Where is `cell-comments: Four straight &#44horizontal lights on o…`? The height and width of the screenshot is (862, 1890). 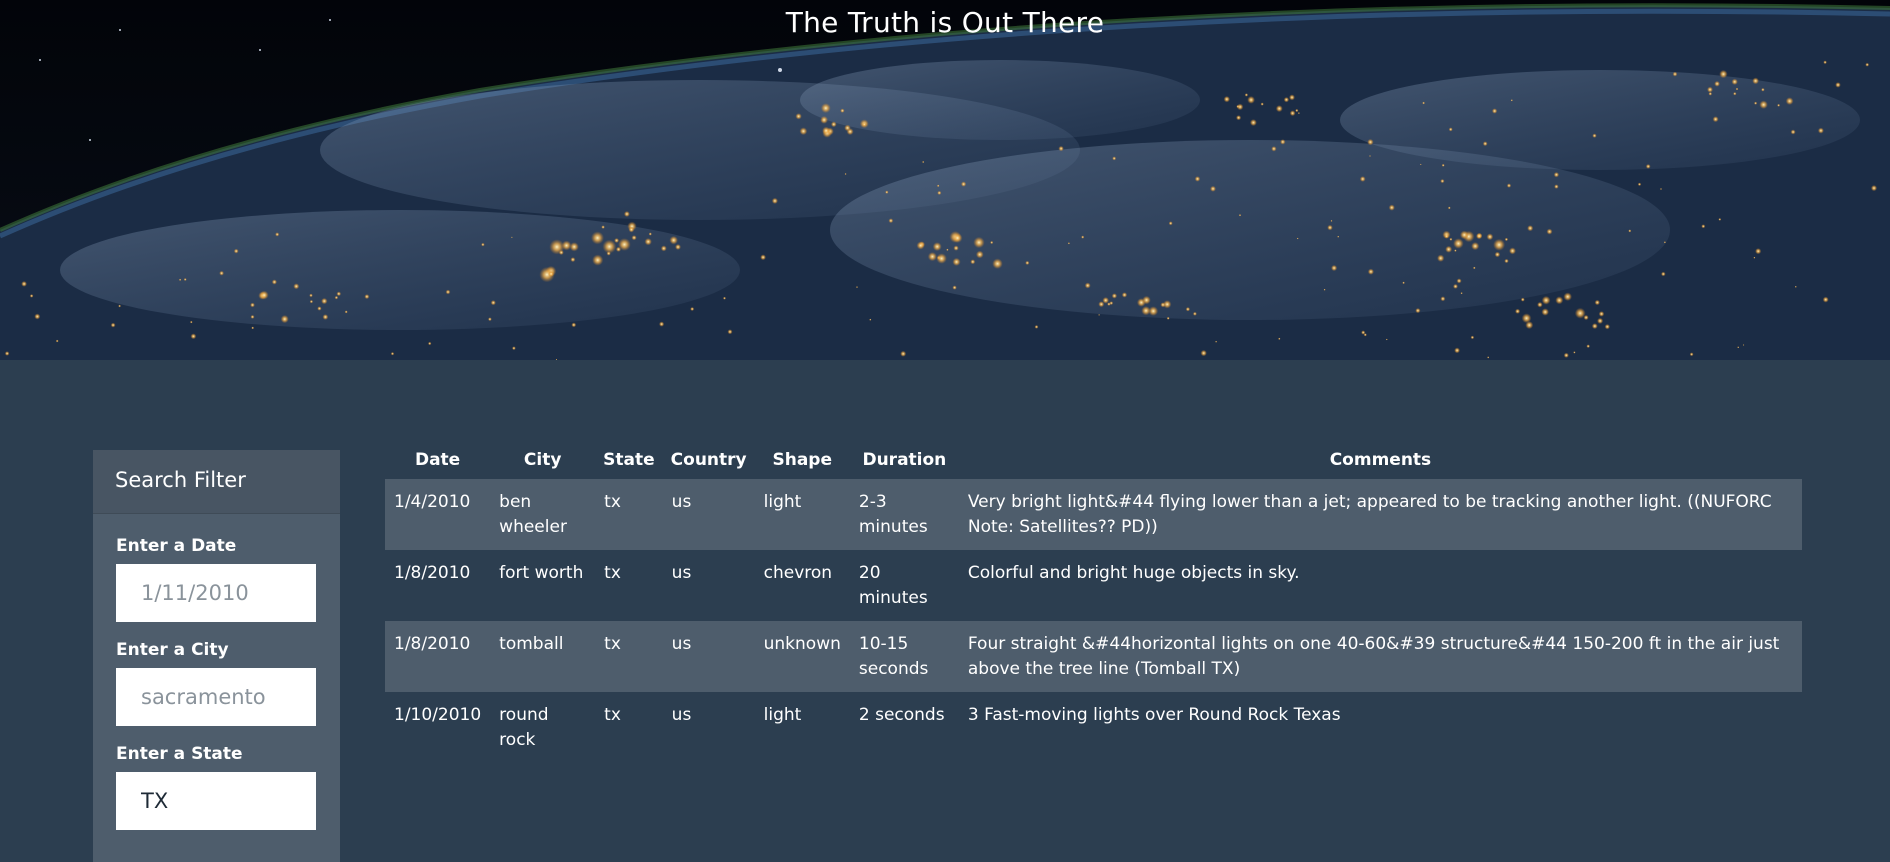
cell-comments: Four straight &#44horizontal lights on o… is located at coordinates (1380, 656).